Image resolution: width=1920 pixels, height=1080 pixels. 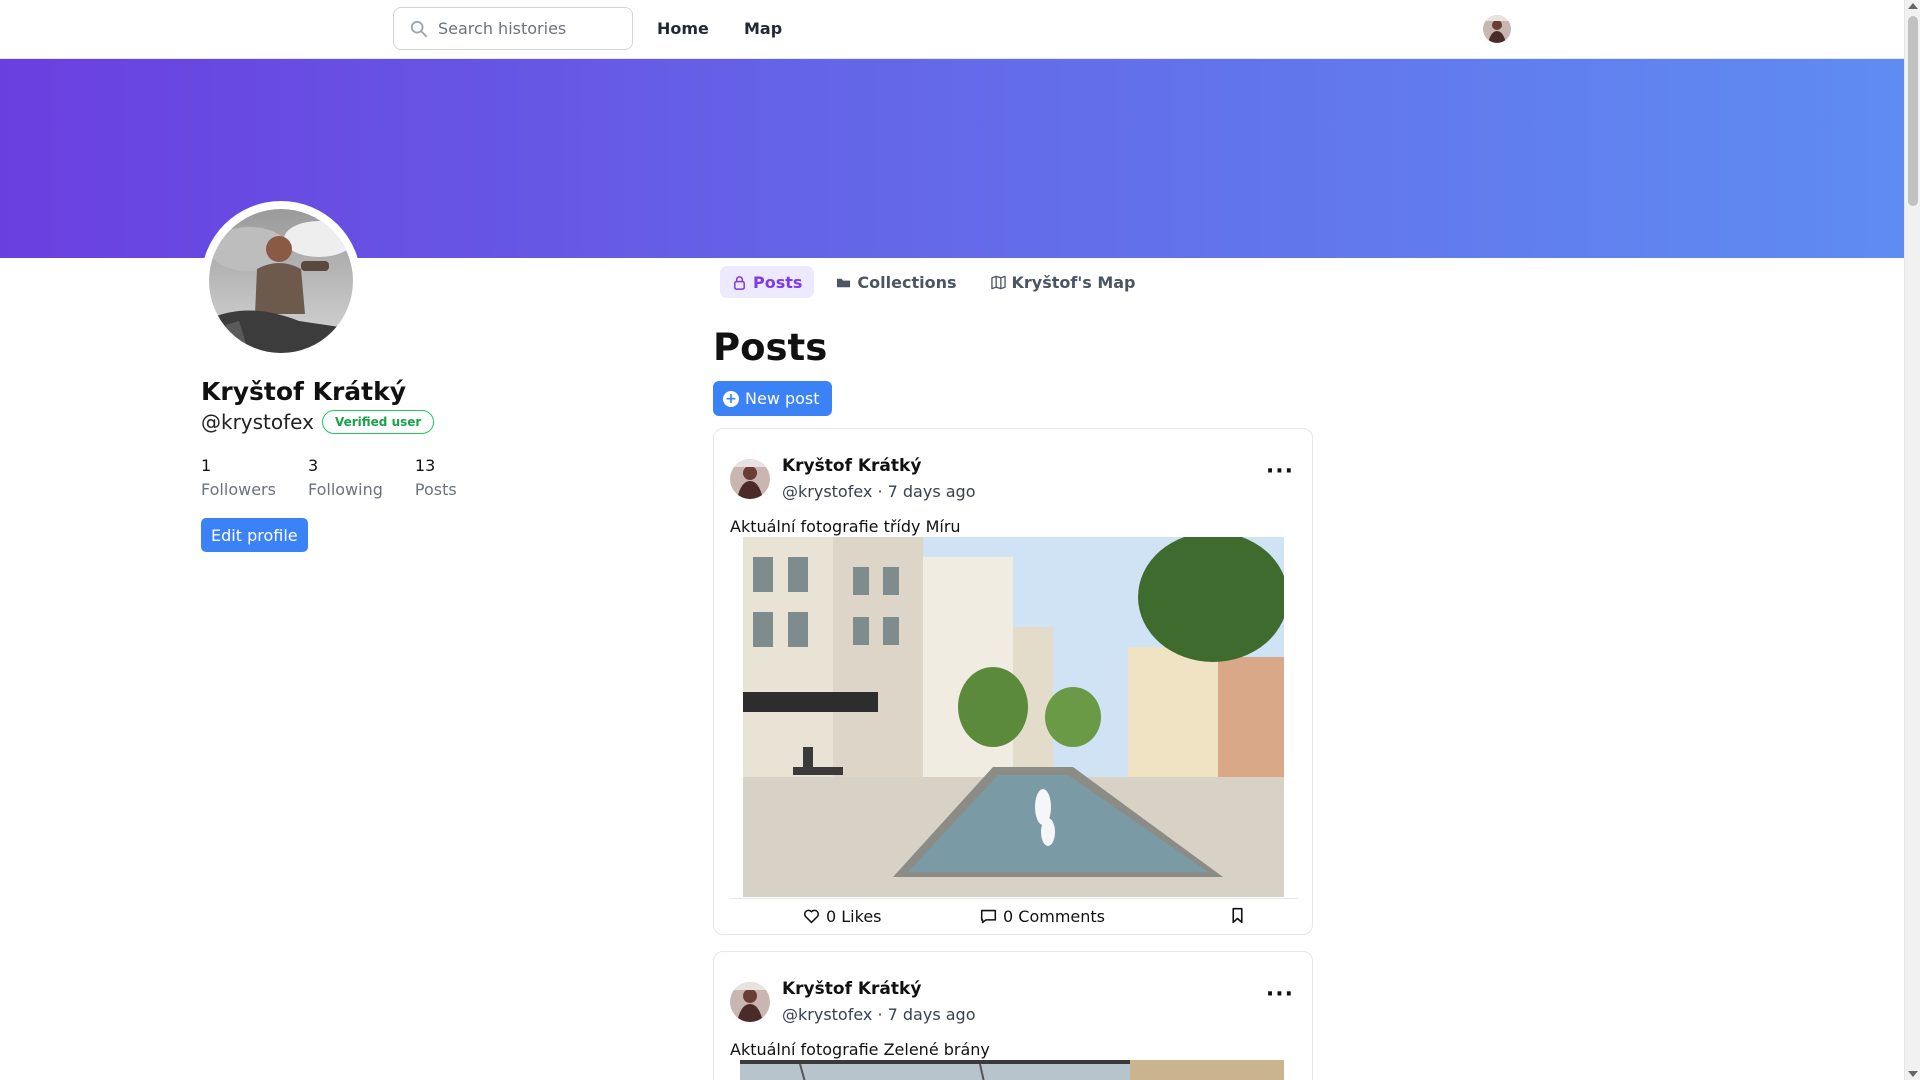 What do you see at coordinates (1913, 1074) in the screenshot?
I see `scroll-down-arrow-icon` at bounding box center [1913, 1074].